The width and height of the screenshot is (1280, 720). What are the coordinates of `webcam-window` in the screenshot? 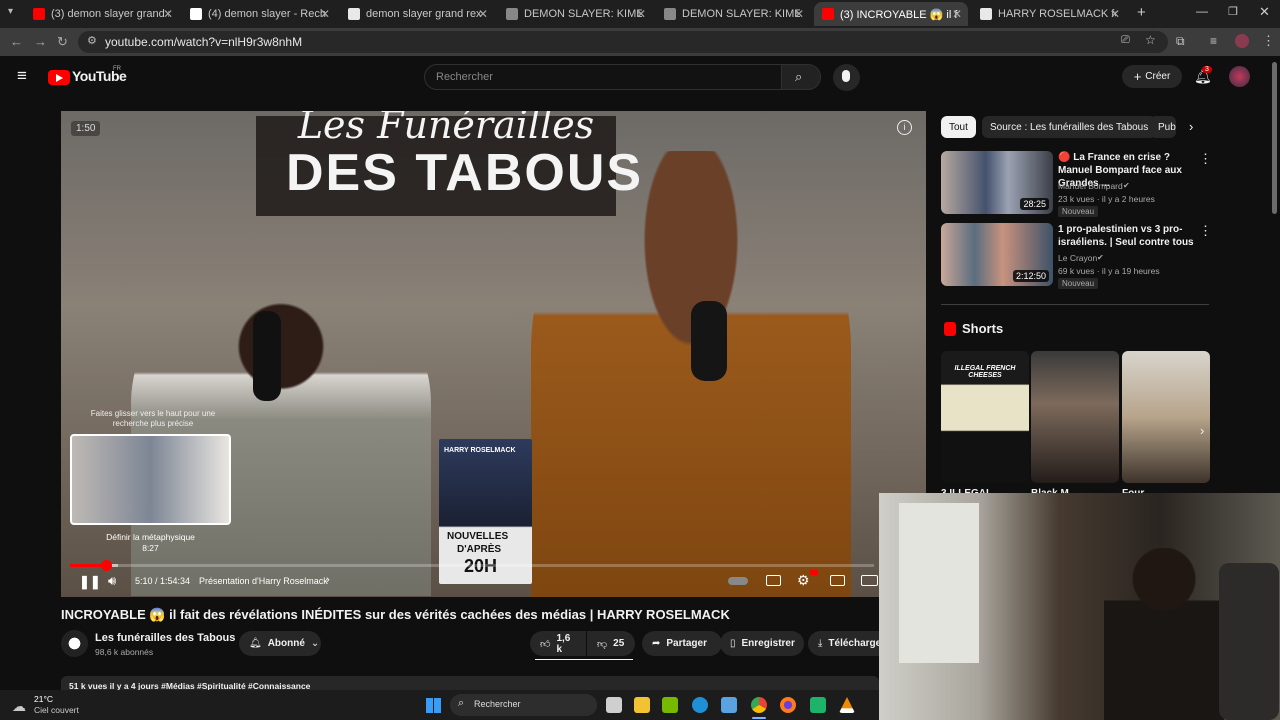 It's located at (939, 583).